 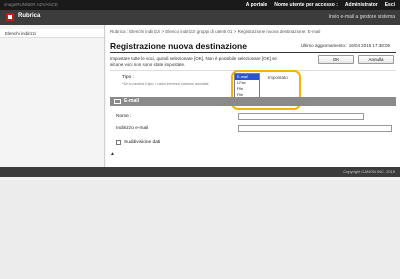 What do you see at coordinates (52, 33) in the screenshot?
I see `sidebar-item-address-lists: Elenchi indirizzi` at bounding box center [52, 33].